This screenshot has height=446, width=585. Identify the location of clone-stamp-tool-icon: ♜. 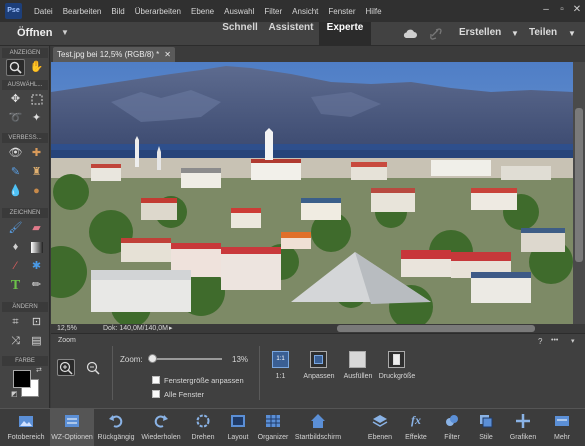
(36, 172).